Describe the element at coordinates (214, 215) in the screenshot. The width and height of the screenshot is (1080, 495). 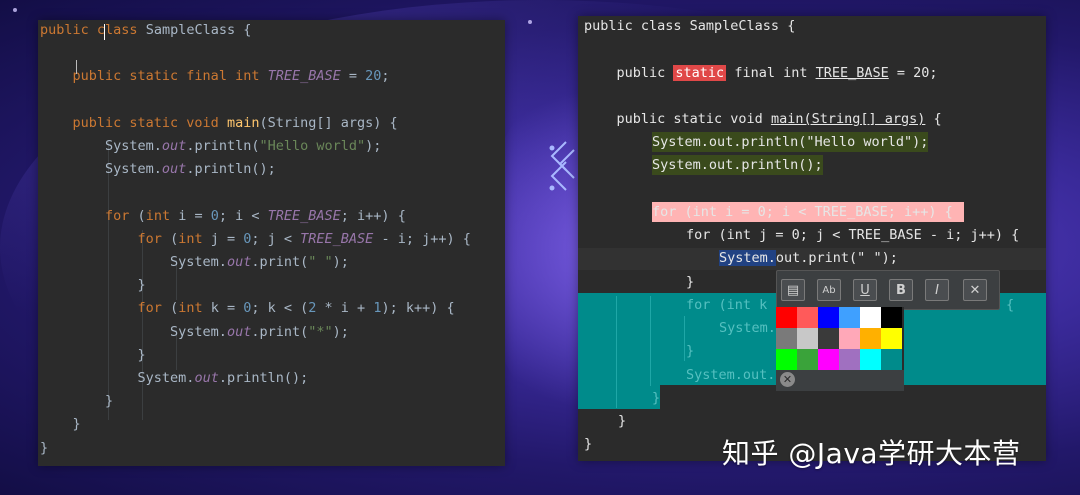
I see `code-token: 0` at that location.